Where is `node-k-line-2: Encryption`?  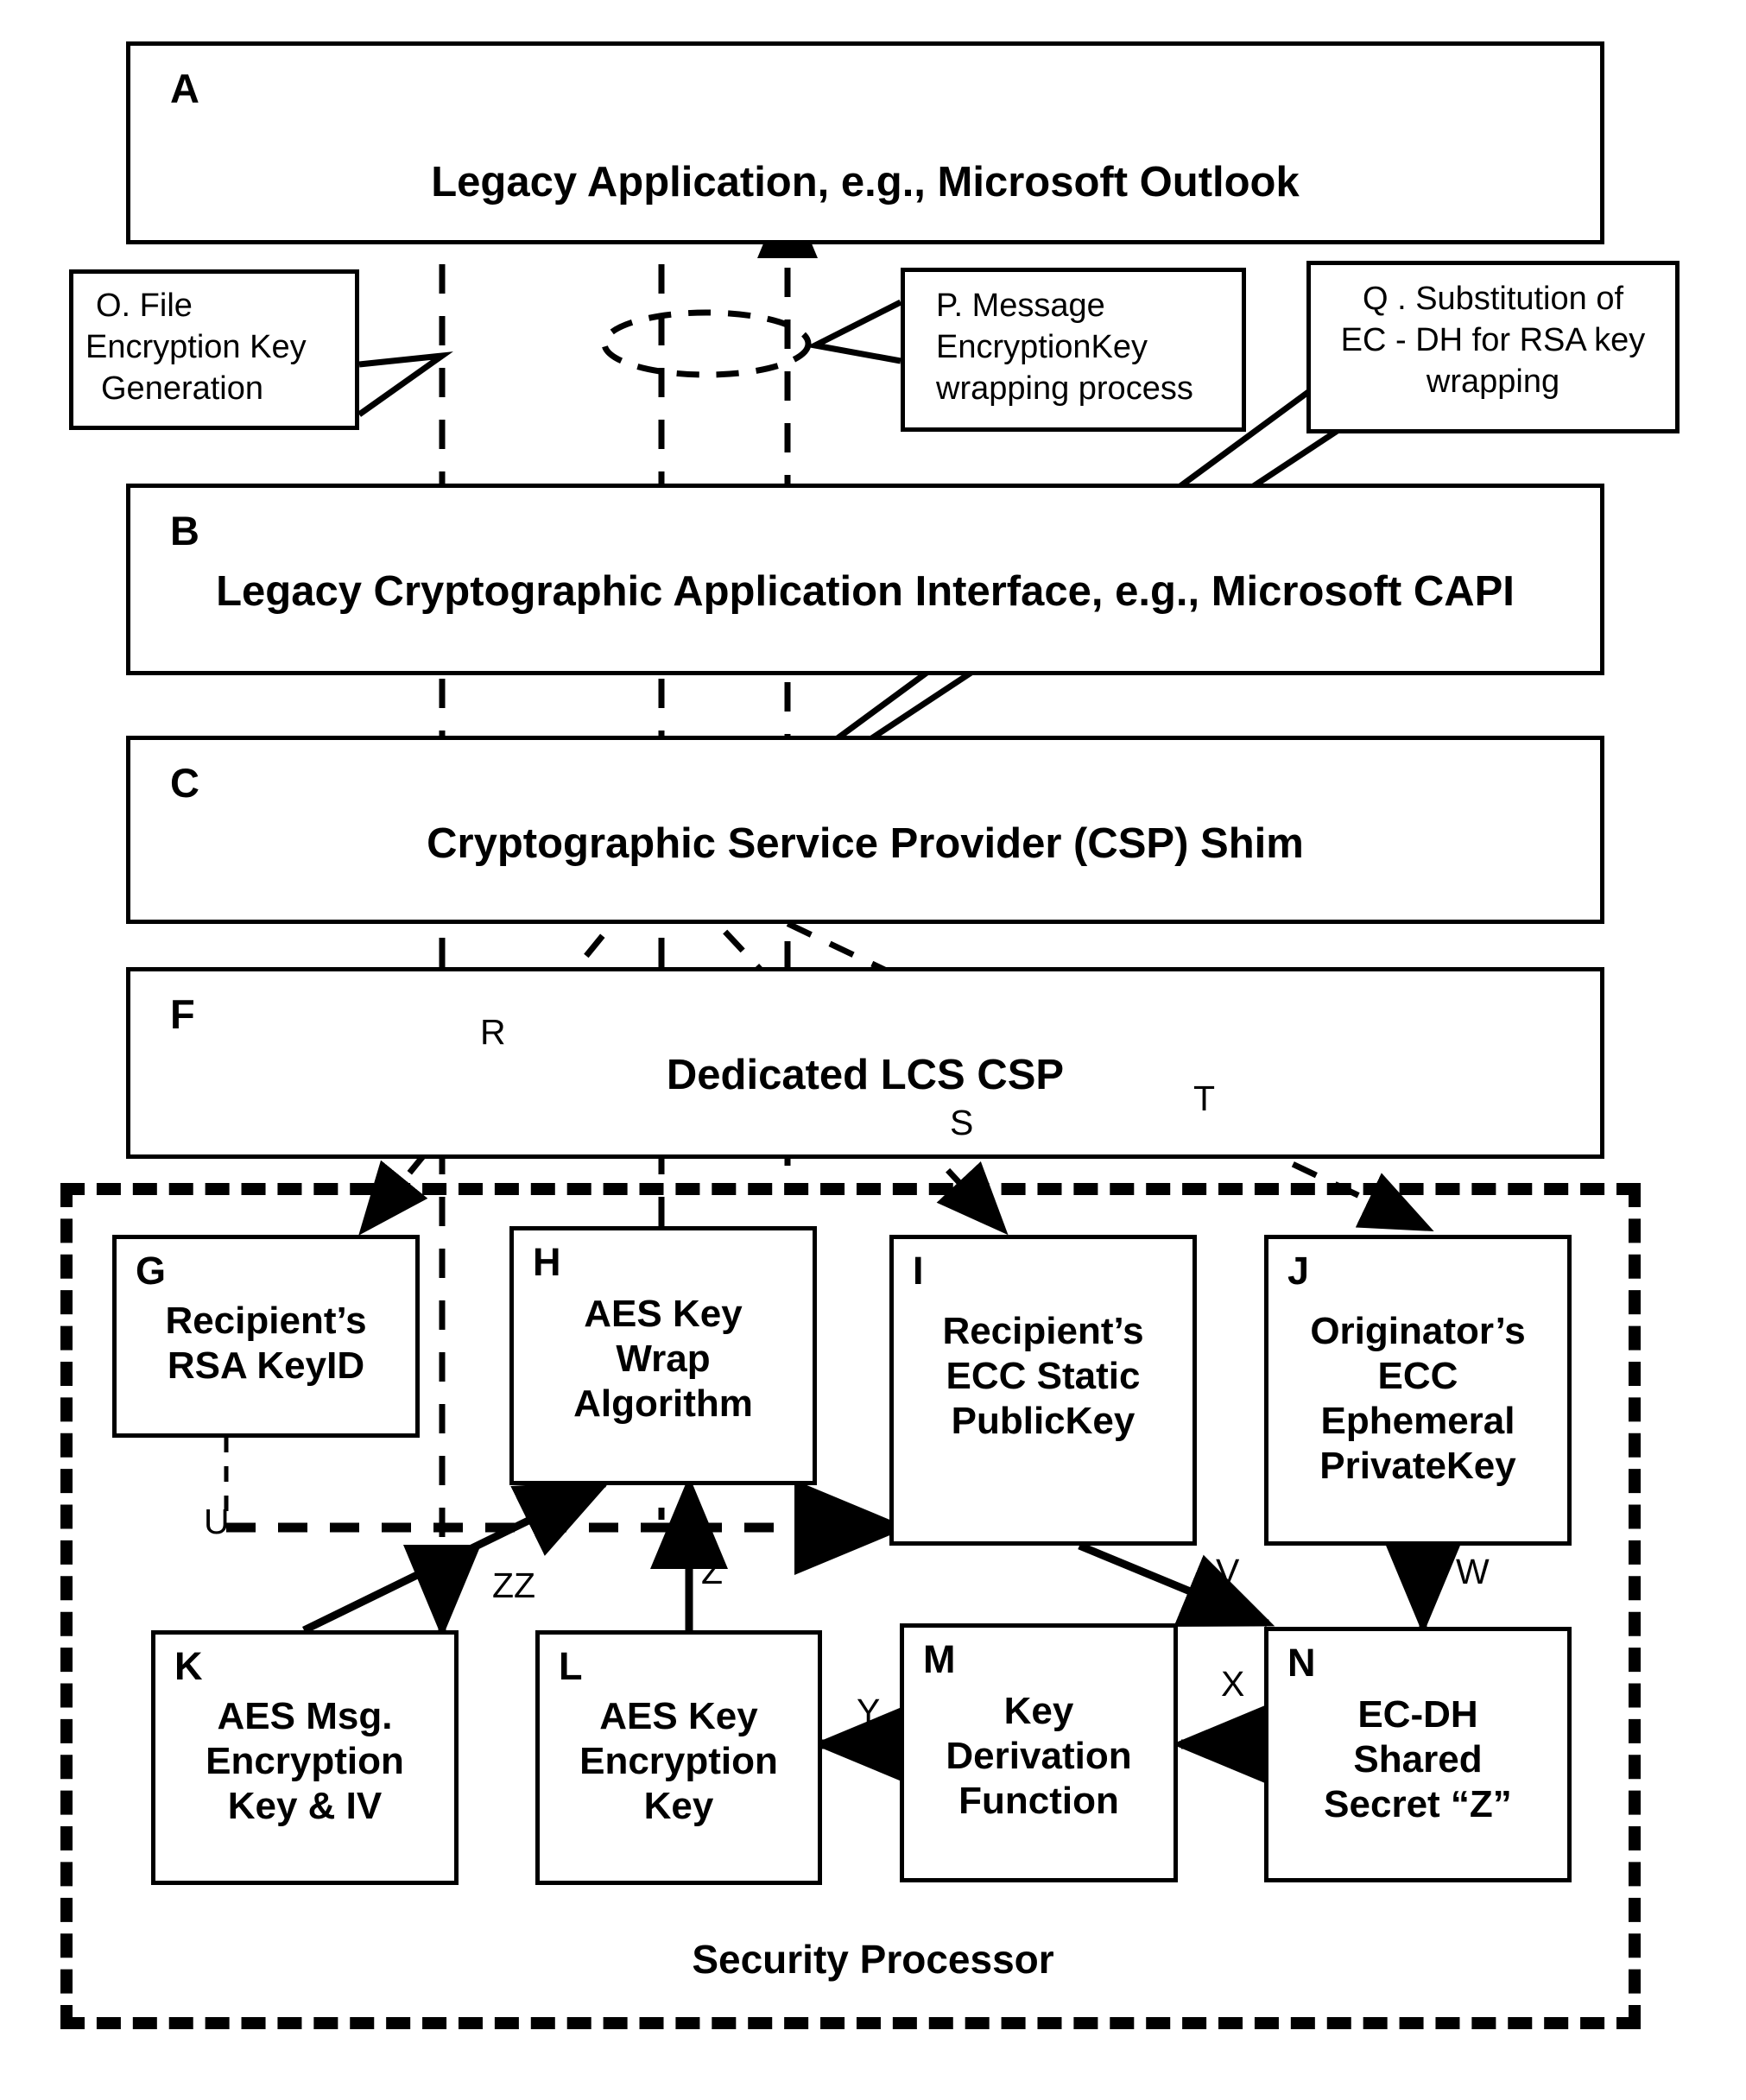 node-k-line-2: Encryption is located at coordinates (305, 1761).